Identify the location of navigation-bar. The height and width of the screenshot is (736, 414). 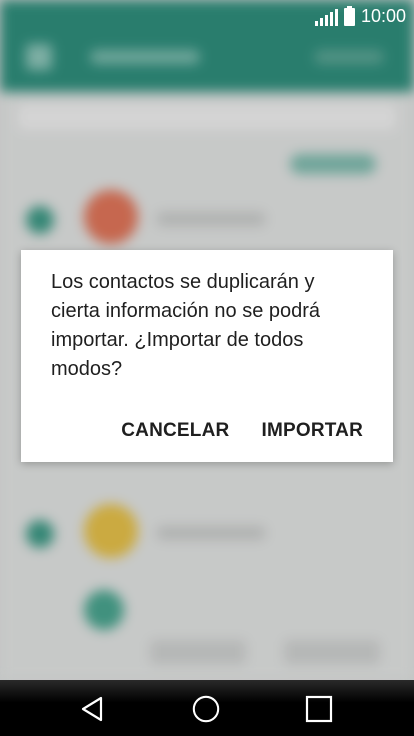
(207, 708).